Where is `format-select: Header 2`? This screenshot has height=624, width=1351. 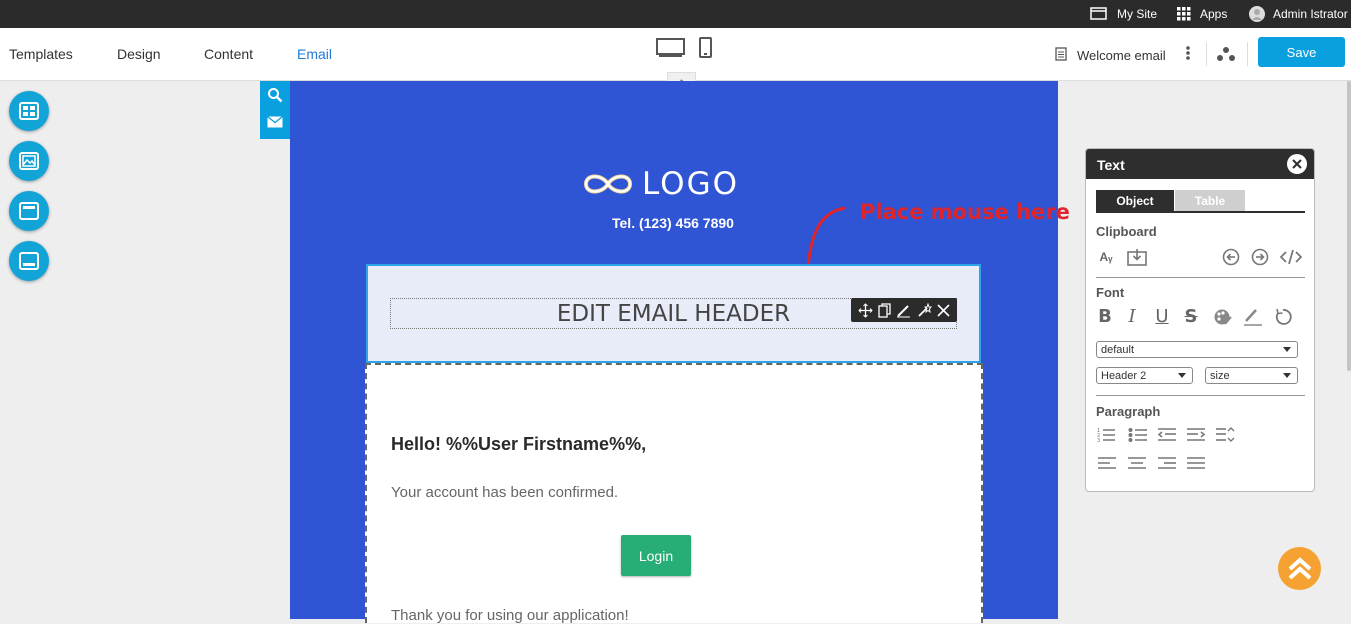
format-select: Header 2 is located at coordinates (1144, 375).